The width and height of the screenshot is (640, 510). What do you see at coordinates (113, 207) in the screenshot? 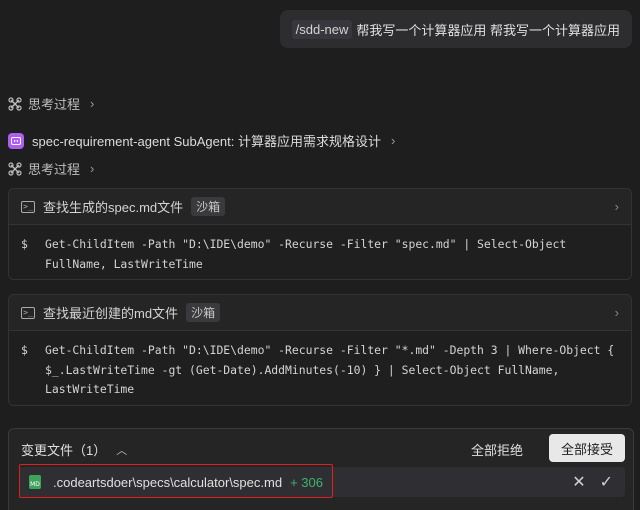
I see `tool-card-title: 查找生成的spec.md文件` at bounding box center [113, 207].